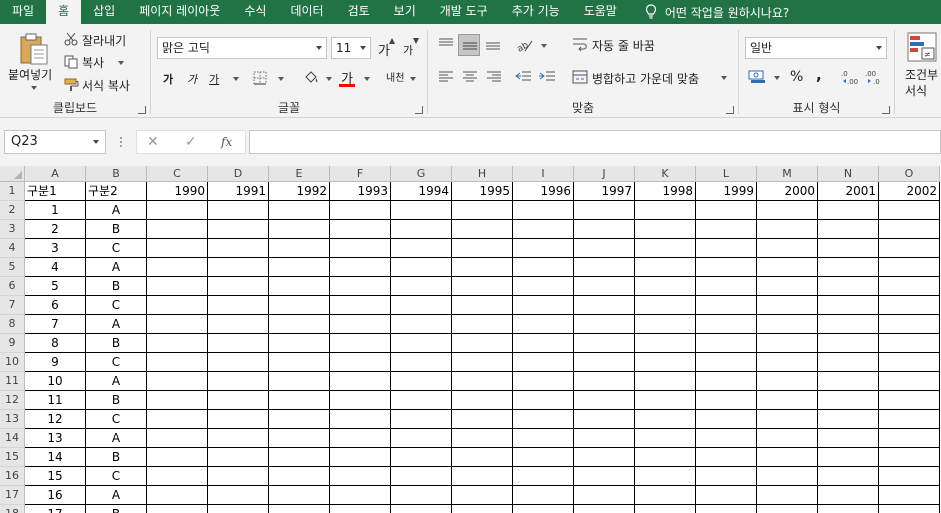 Image resolution: width=941 pixels, height=513 pixels. I want to click on row-header: 2, so click(12, 210).